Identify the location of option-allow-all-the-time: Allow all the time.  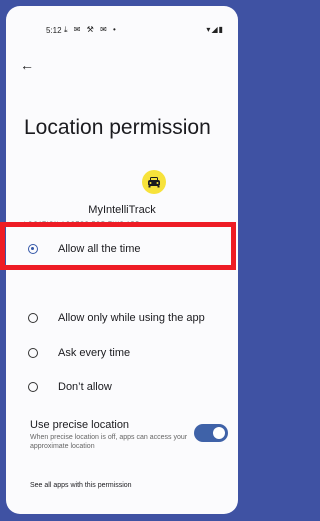
(122, 250).